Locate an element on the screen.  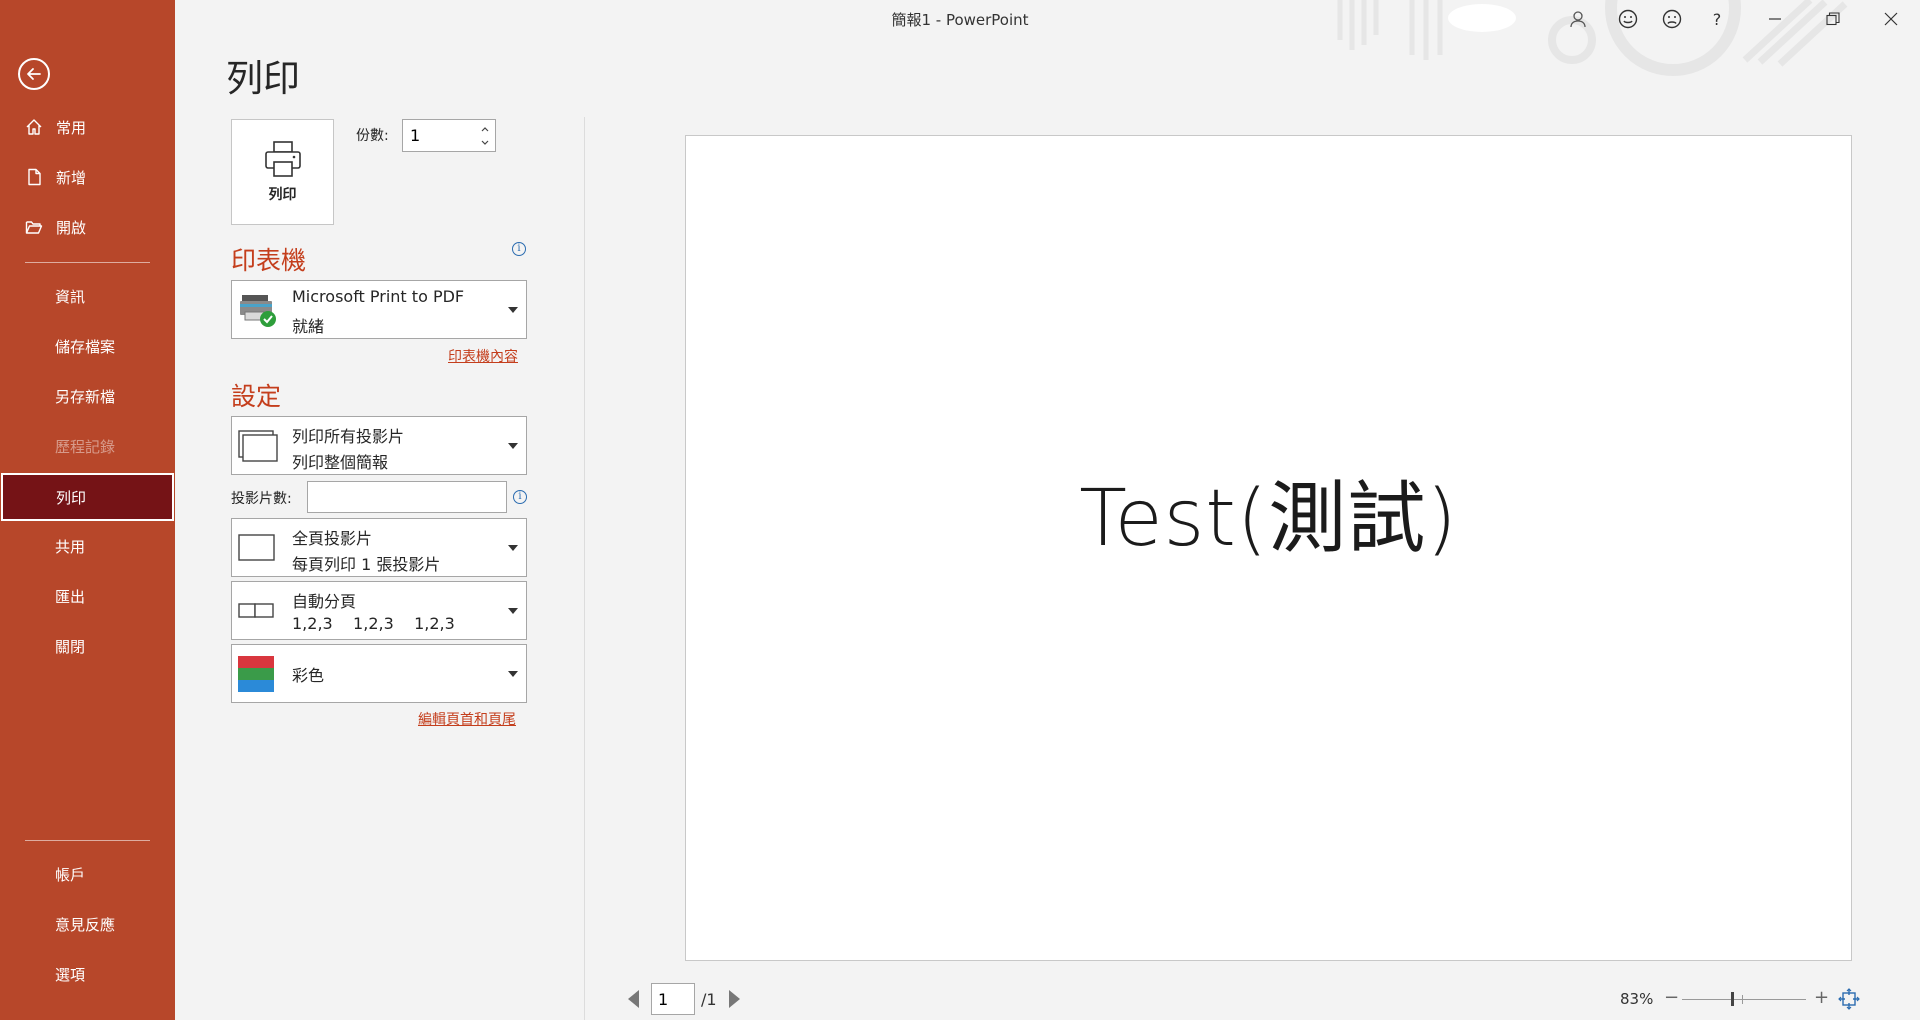
new-doc-icon is located at coordinates (34, 177).